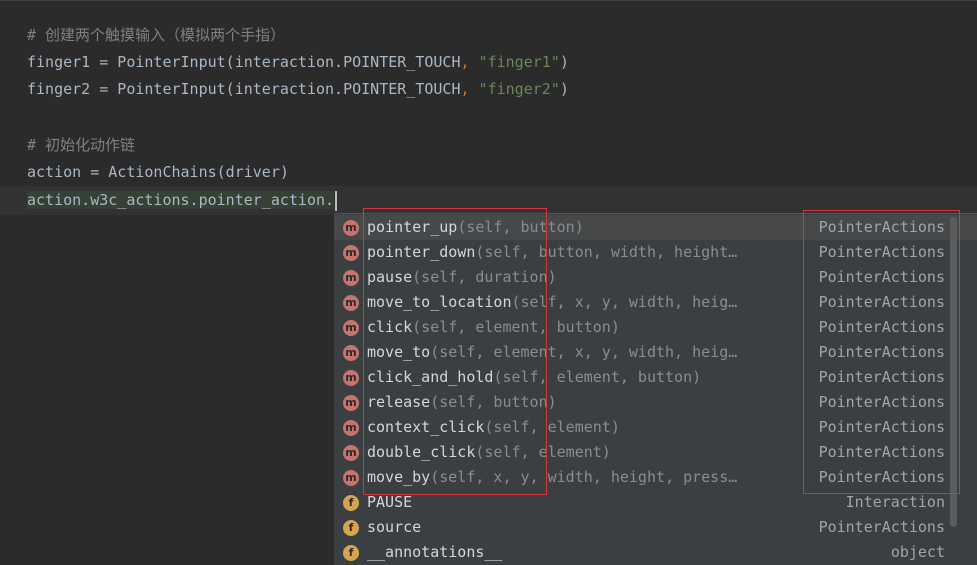 The width and height of the screenshot is (977, 565). Describe the element at coordinates (81, 145) in the screenshot. I see `code-line-comment-2: # 初始化动作链` at that location.